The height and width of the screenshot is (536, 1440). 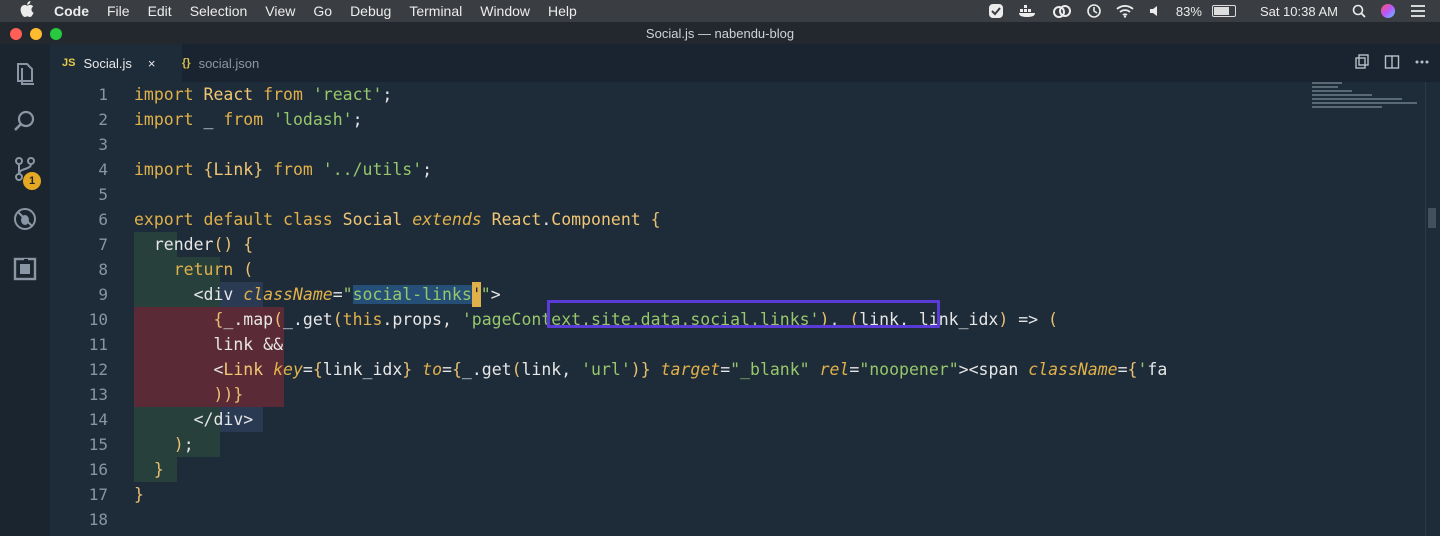 I want to click on code-line: );, so click(x=183, y=444).